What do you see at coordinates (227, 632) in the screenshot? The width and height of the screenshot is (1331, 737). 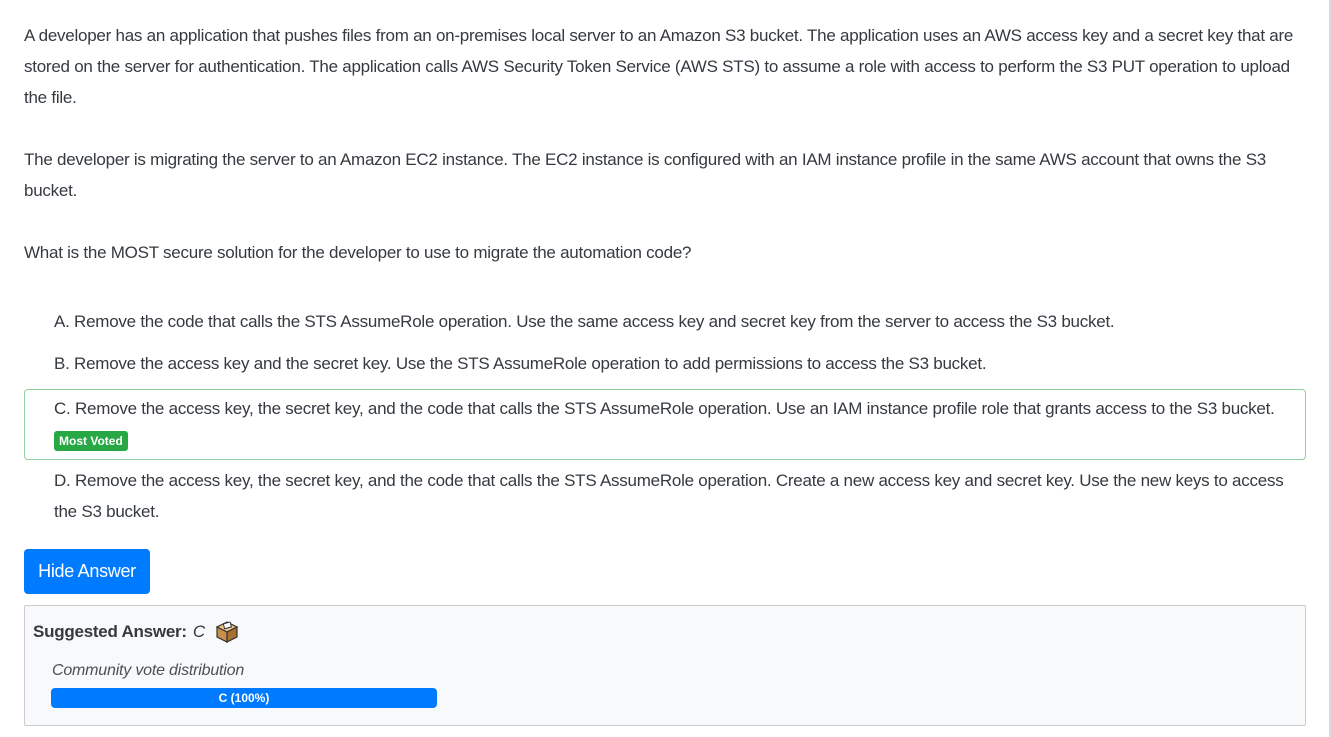 I see `ballot-box-icon` at bounding box center [227, 632].